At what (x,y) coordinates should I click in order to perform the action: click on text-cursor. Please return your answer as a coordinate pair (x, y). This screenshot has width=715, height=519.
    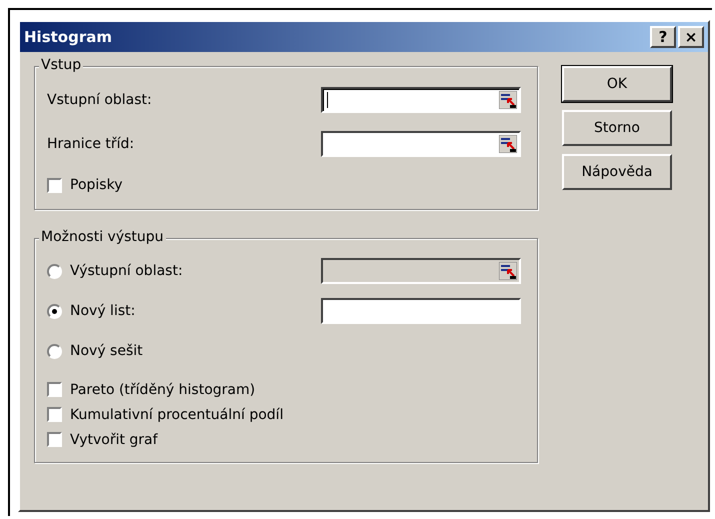
    Looking at the image, I should click on (327, 100).